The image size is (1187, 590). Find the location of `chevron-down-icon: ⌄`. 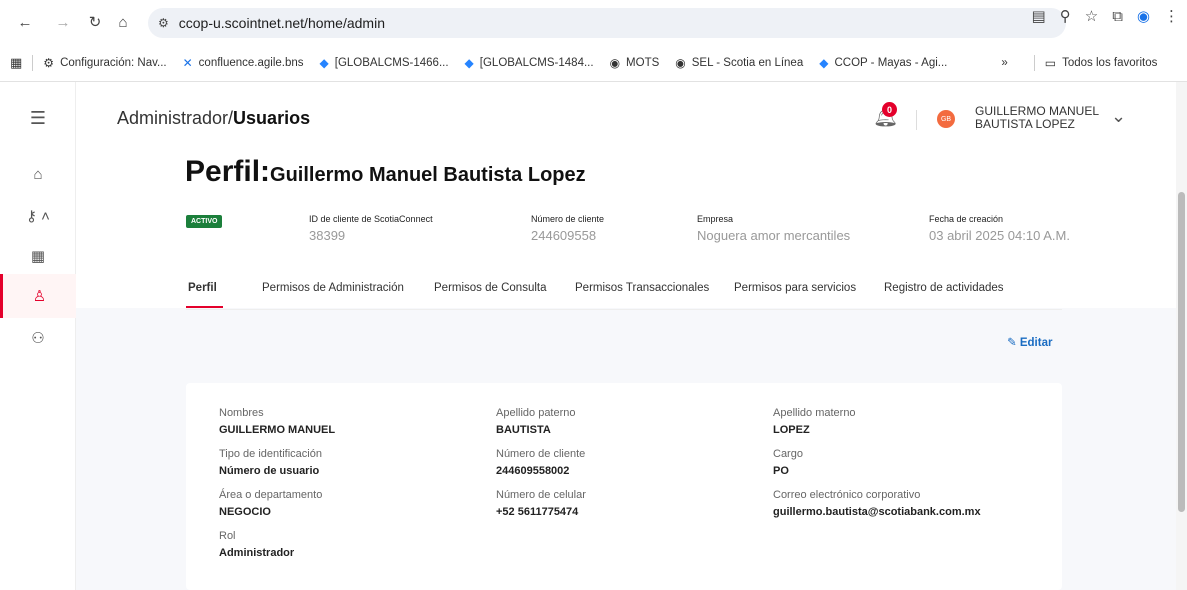

chevron-down-icon: ⌄ is located at coordinates (1118, 116).